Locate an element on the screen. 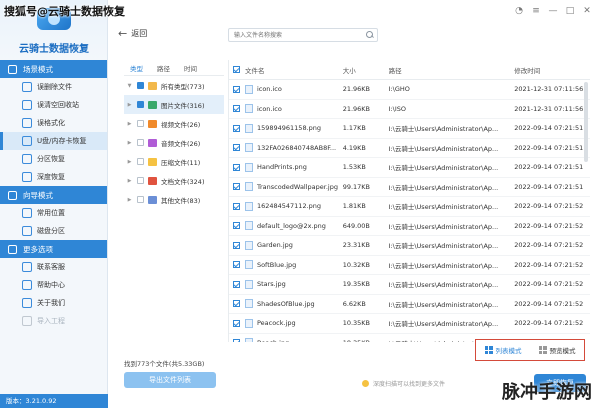  sidebar-item: 导入工程 is located at coordinates (53, 321).